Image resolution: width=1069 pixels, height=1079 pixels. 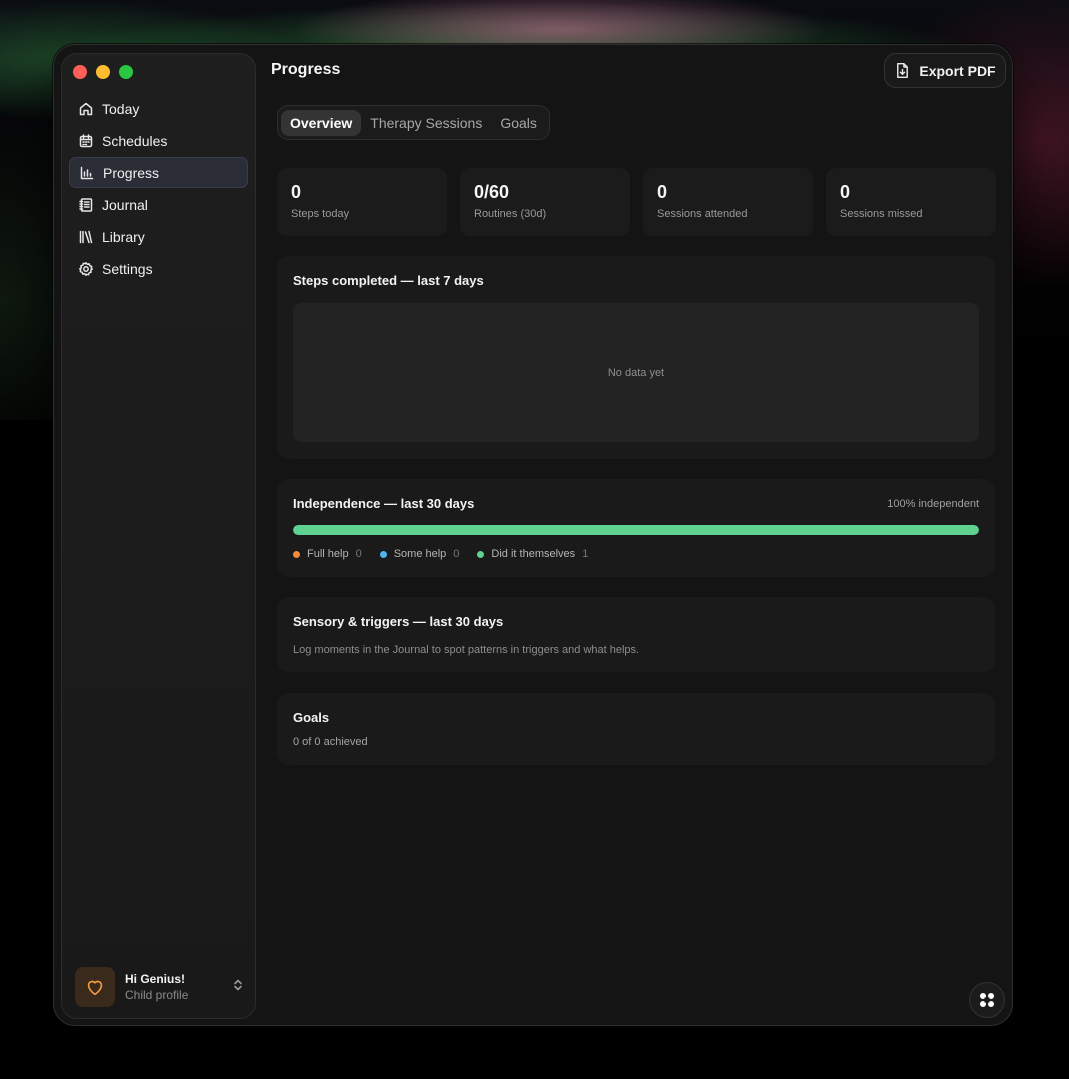 What do you see at coordinates (545, 202) in the screenshot?
I see `stat-routines: 0/60 Routines (30d)` at bounding box center [545, 202].